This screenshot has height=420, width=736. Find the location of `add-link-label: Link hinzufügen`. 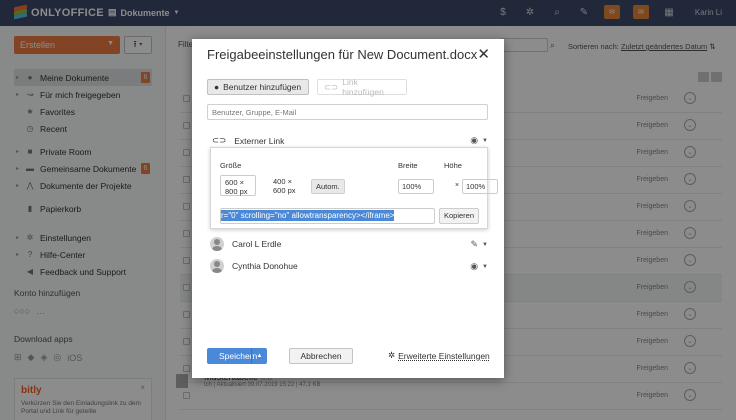

add-link-label: Link hinzufügen is located at coordinates (363, 87).